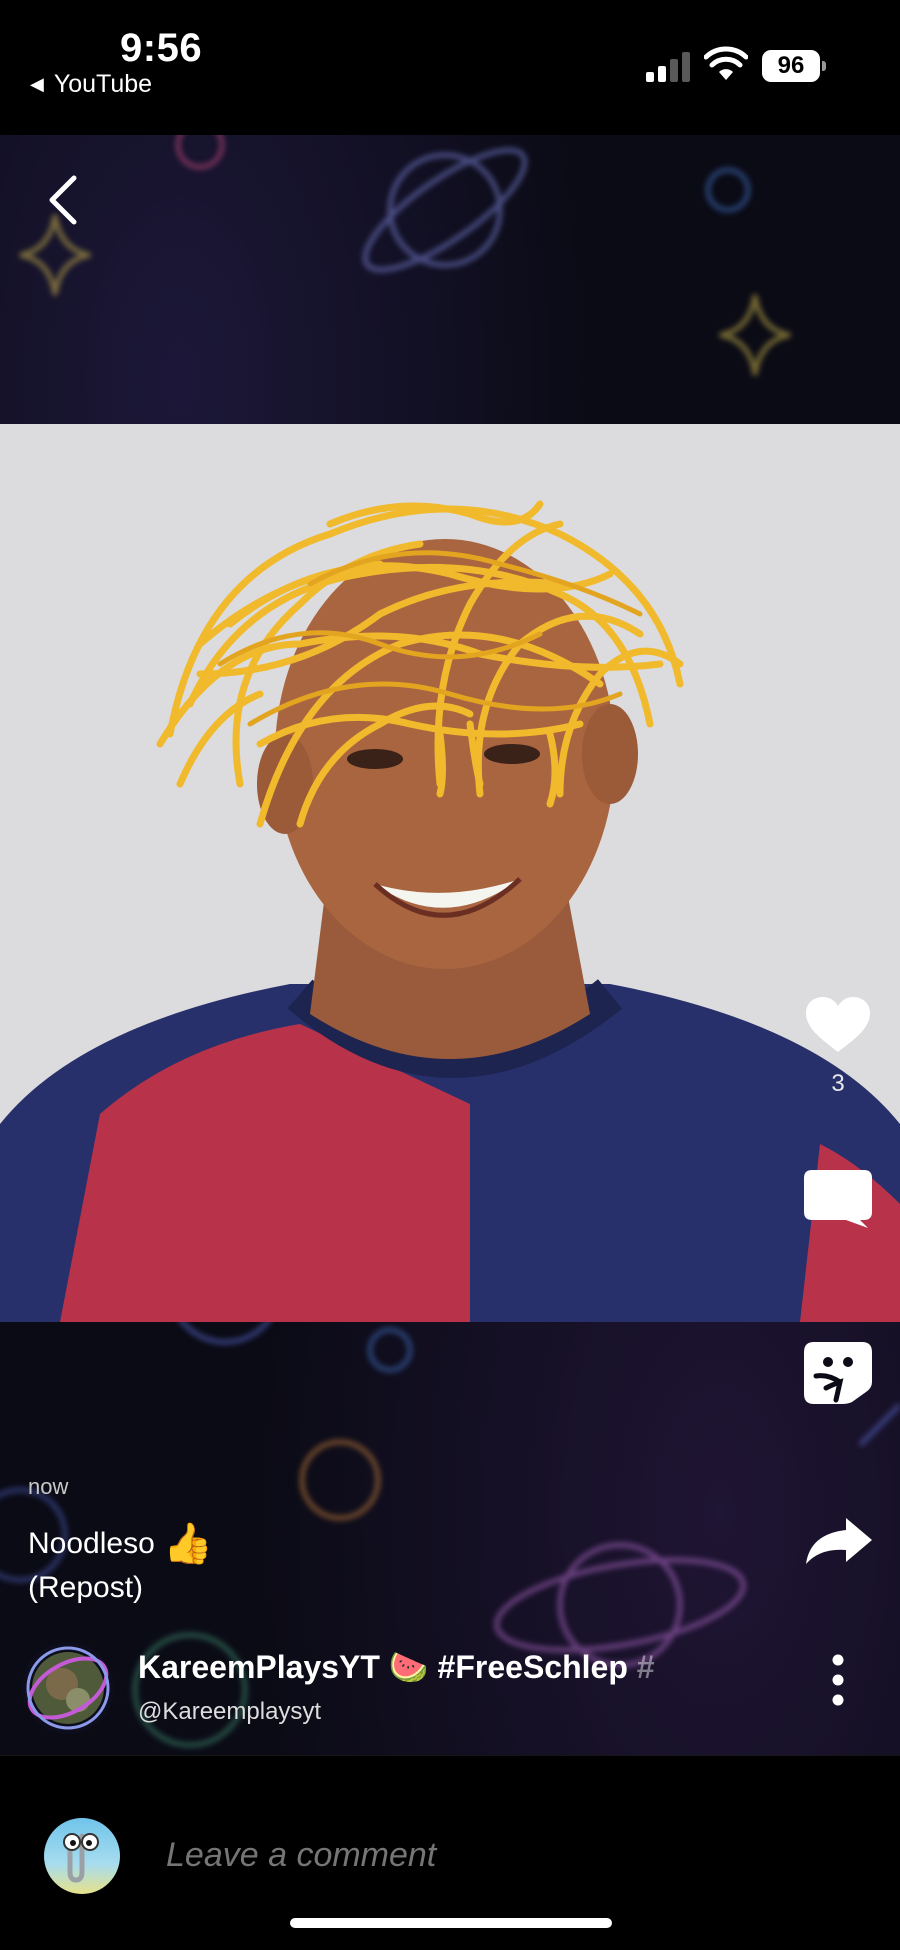  What do you see at coordinates (726, 63) in the screenshot?
I see `wifi-icon` at bounding box center [726, 63].